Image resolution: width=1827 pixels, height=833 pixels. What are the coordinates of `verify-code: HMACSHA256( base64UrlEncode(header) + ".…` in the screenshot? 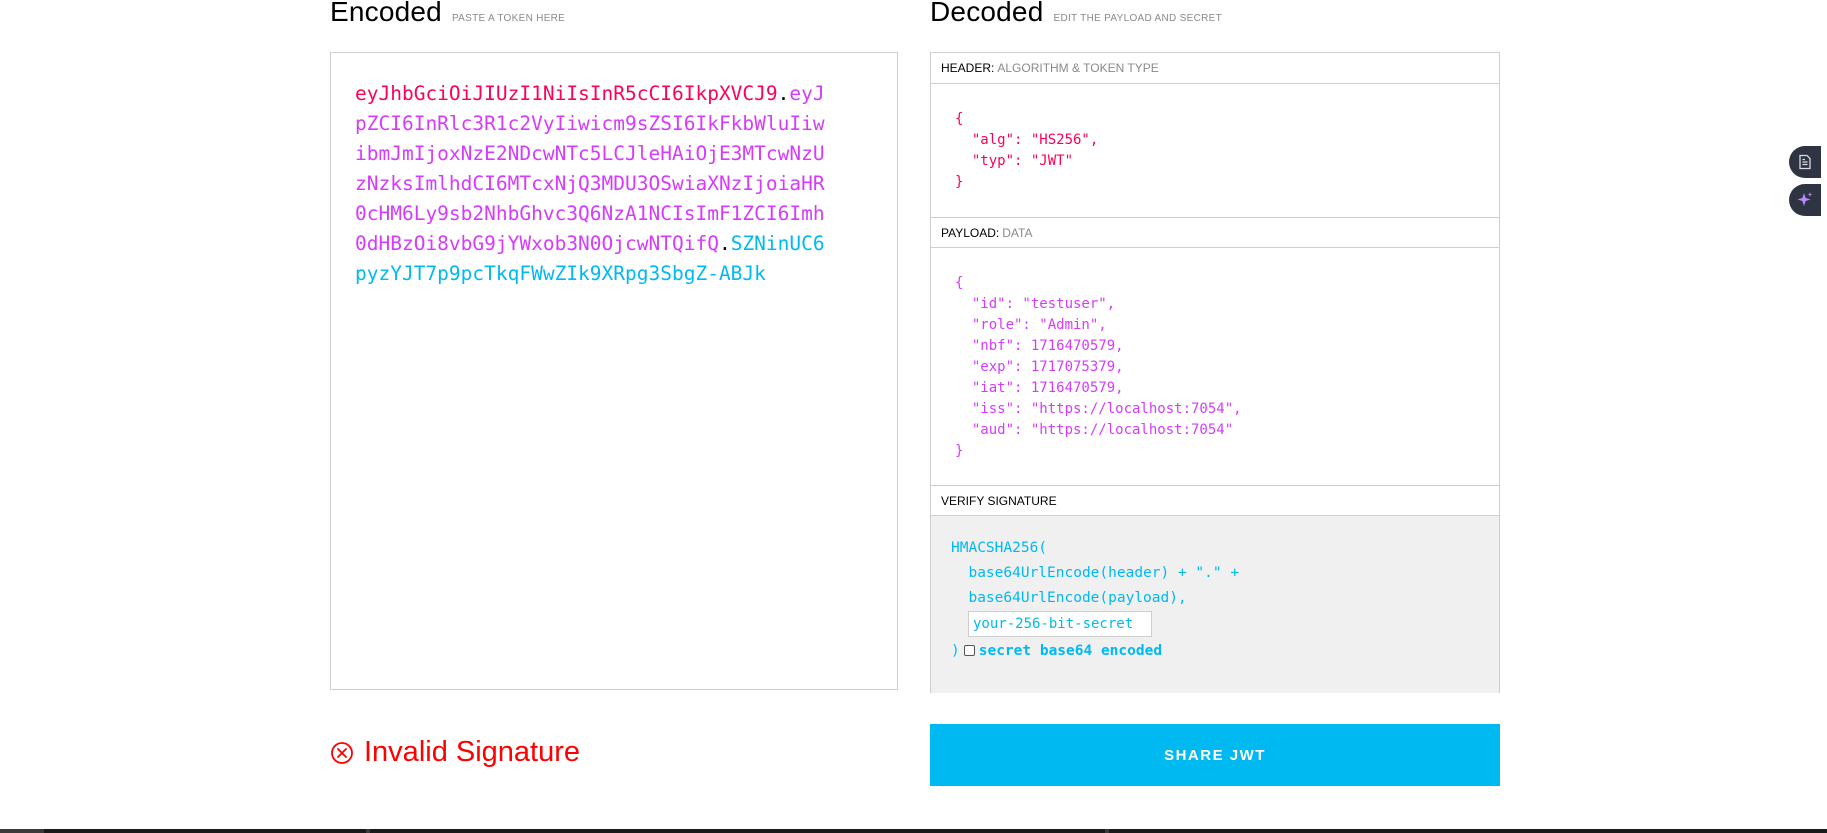 It's located at (1095, 600).